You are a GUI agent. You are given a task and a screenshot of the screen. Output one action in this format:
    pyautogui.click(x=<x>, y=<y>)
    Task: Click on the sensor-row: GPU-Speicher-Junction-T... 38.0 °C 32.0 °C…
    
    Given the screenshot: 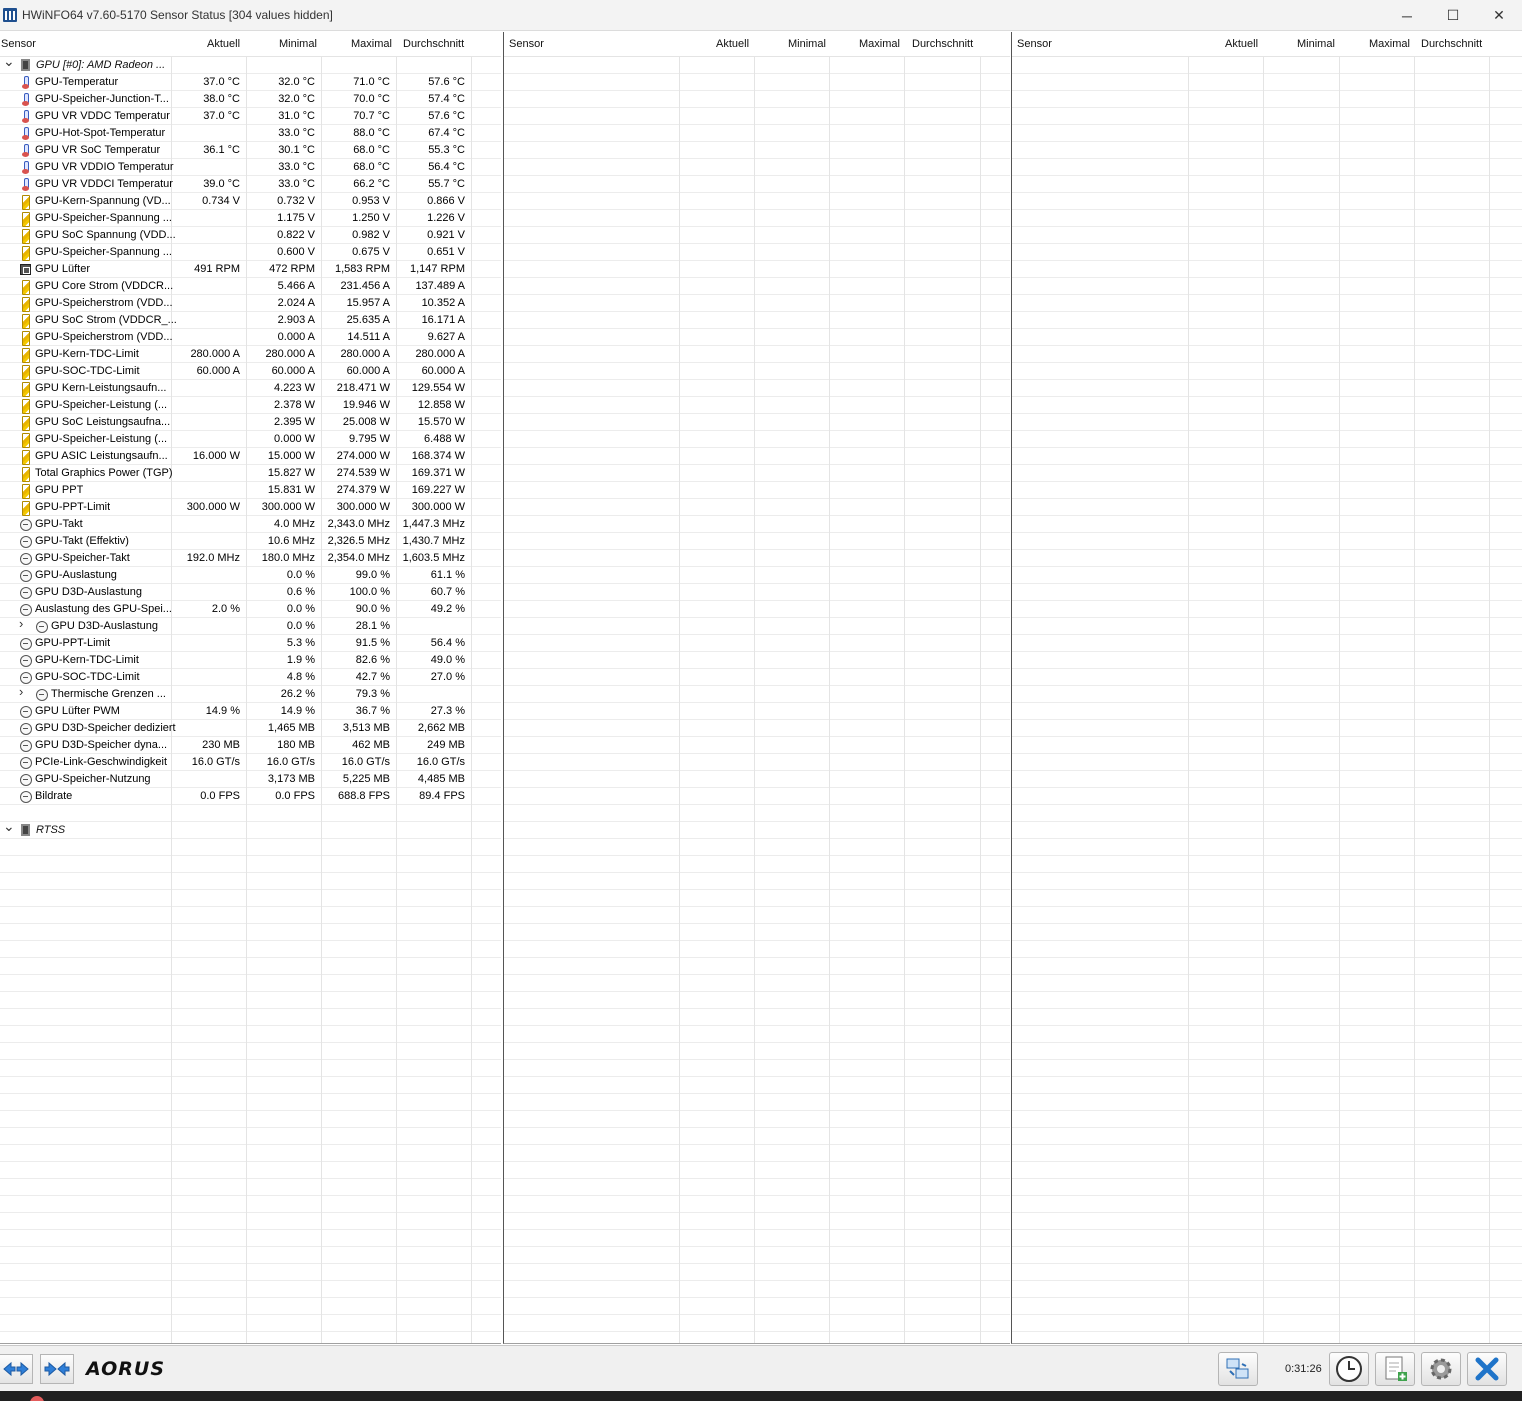 What is the action you would take?
    pyautogui.click(x=250, y=99)
    